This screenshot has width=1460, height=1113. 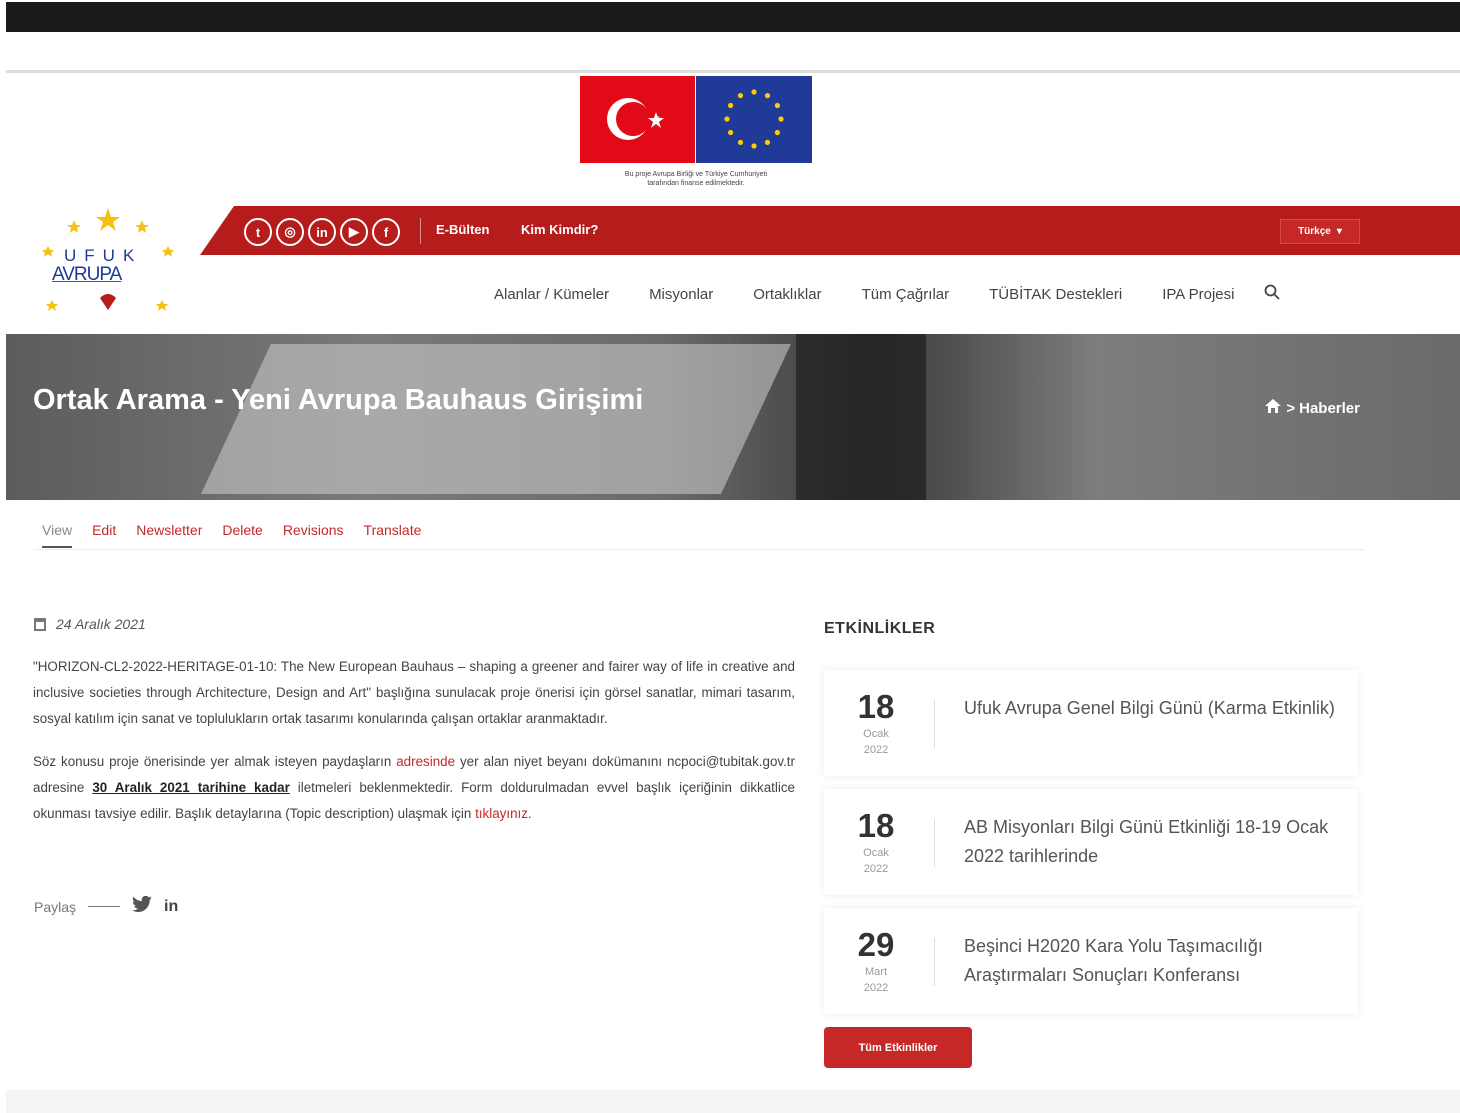 I want to click on browser-top-bar, so click(x=733, y=17).